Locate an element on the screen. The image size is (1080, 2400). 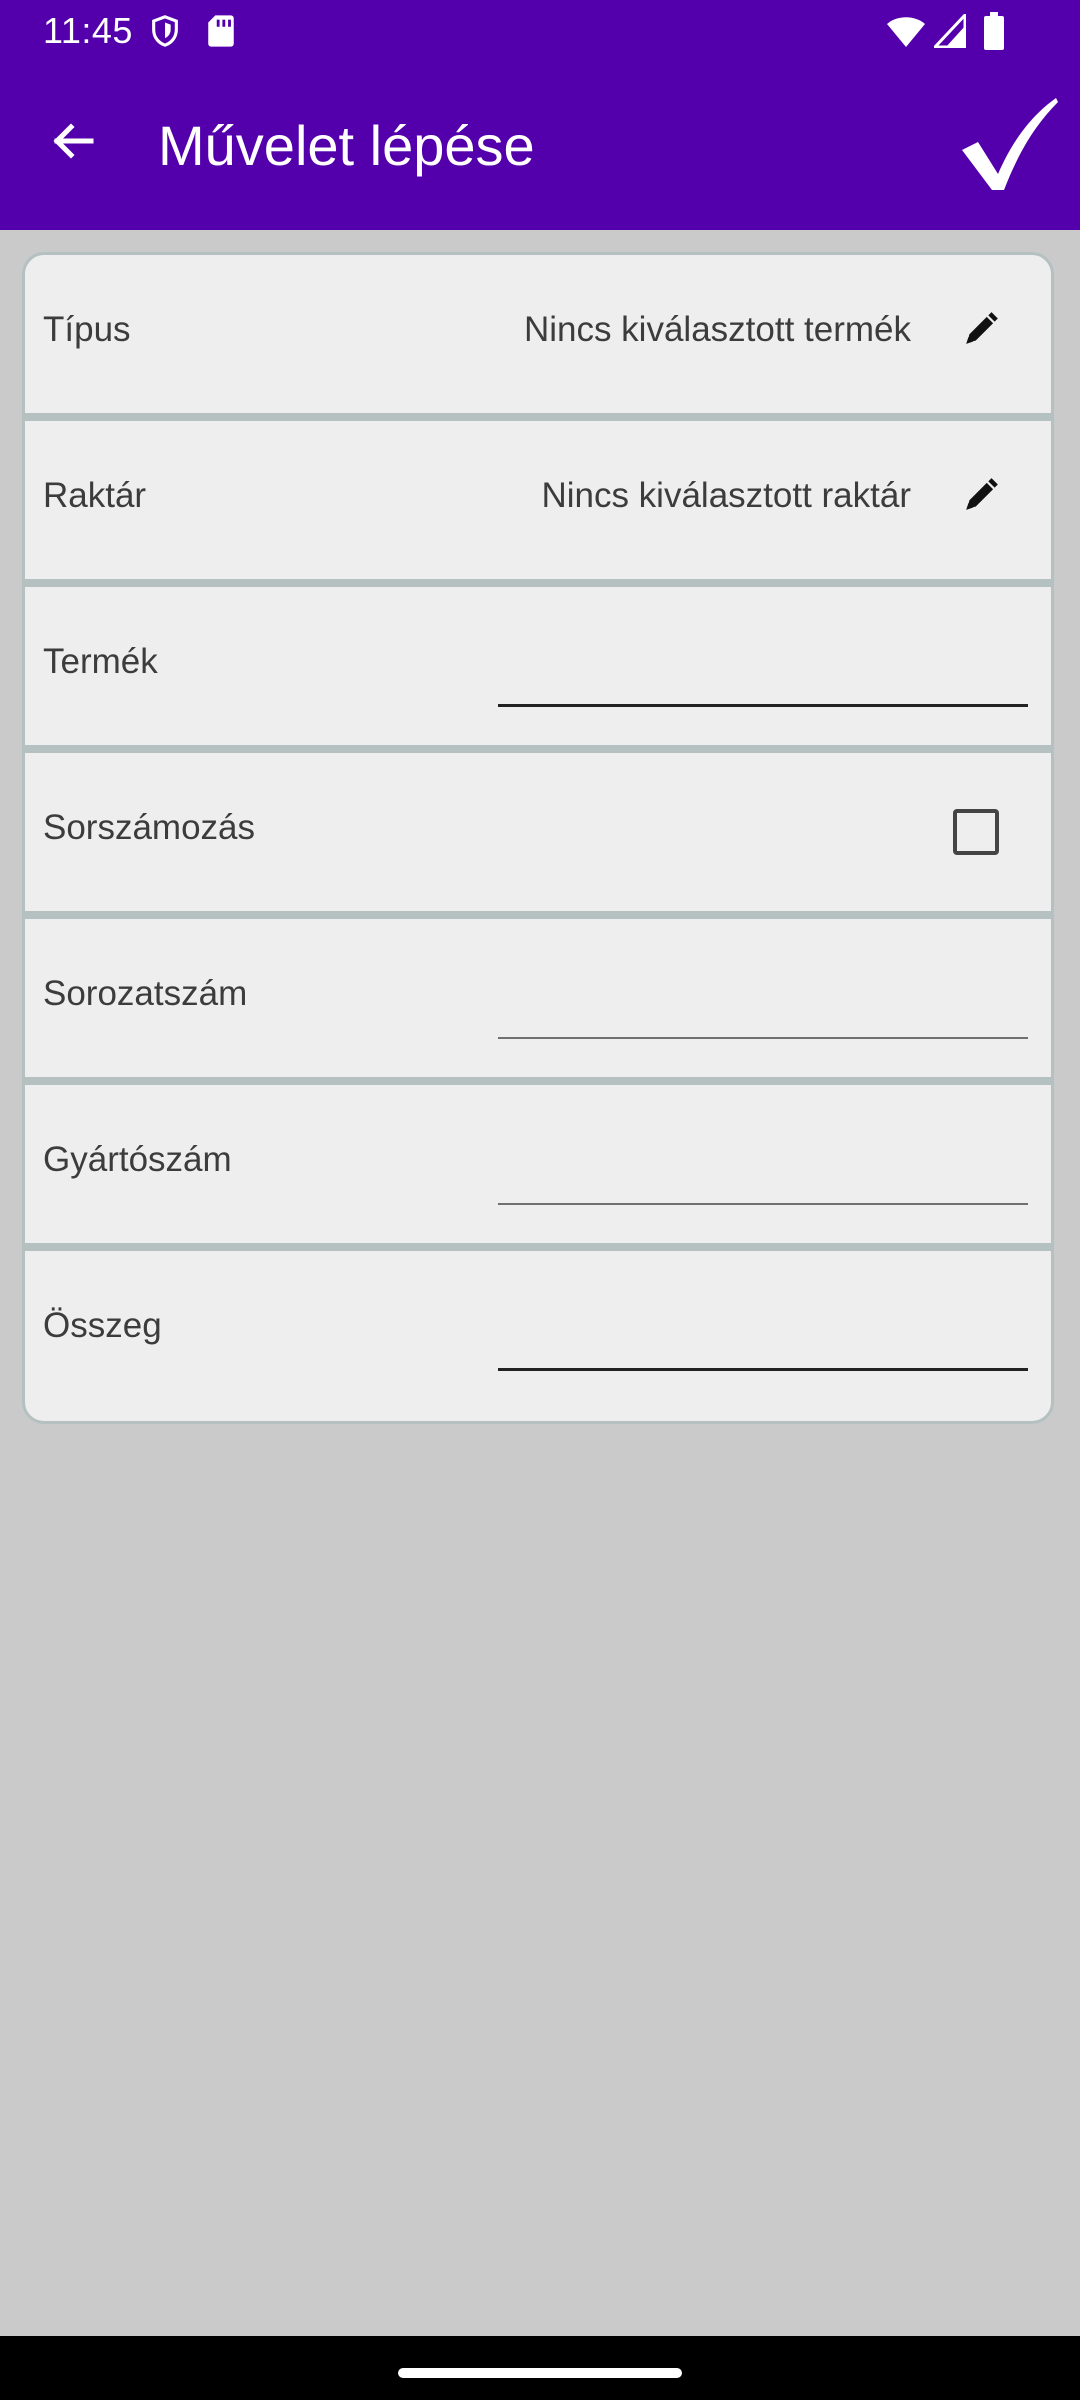
warehouse-label: Raktár is located at coordinates (95, 495).